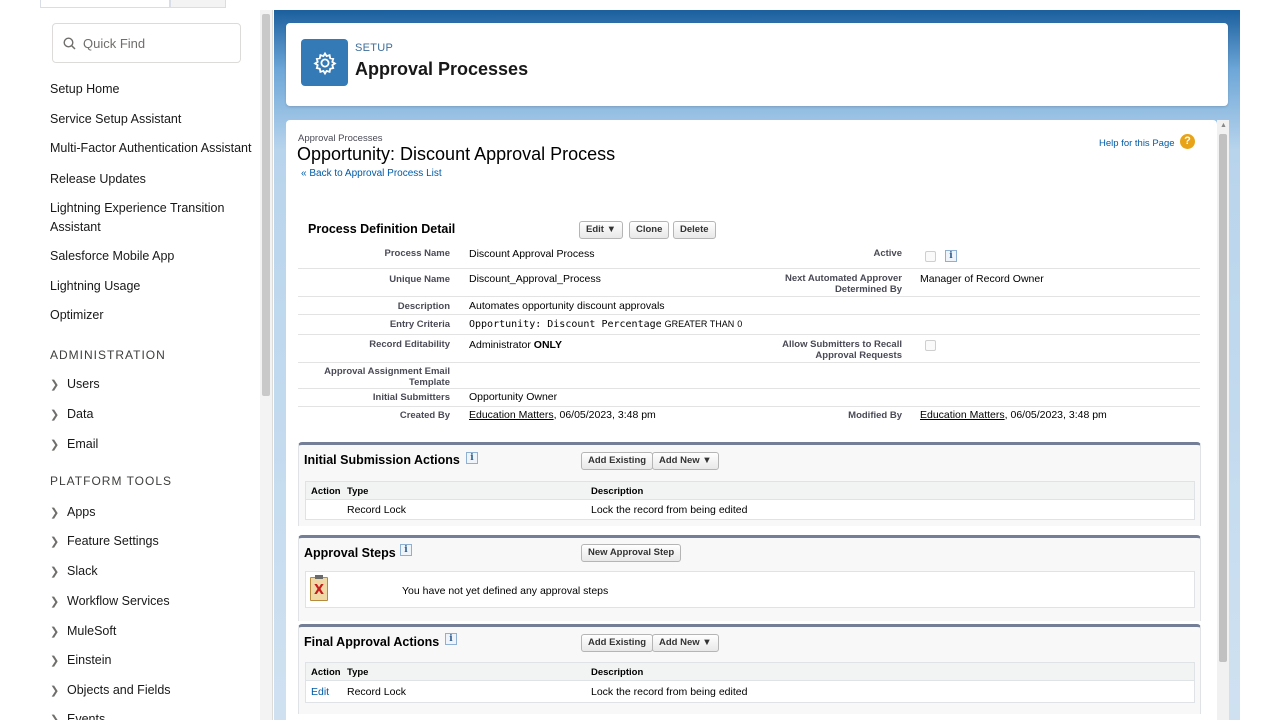 The height and width of the screenshot is (720, 1280). I want to click on nav-salesforce-mobile-app: Salesforce Mobile App, so click(112, 256).